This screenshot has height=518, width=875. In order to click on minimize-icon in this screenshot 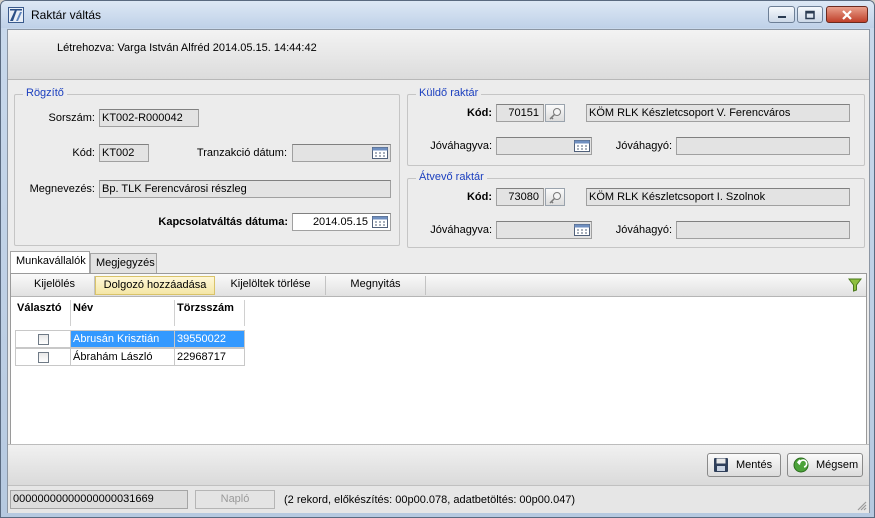, I will do `click(781, 16)`.